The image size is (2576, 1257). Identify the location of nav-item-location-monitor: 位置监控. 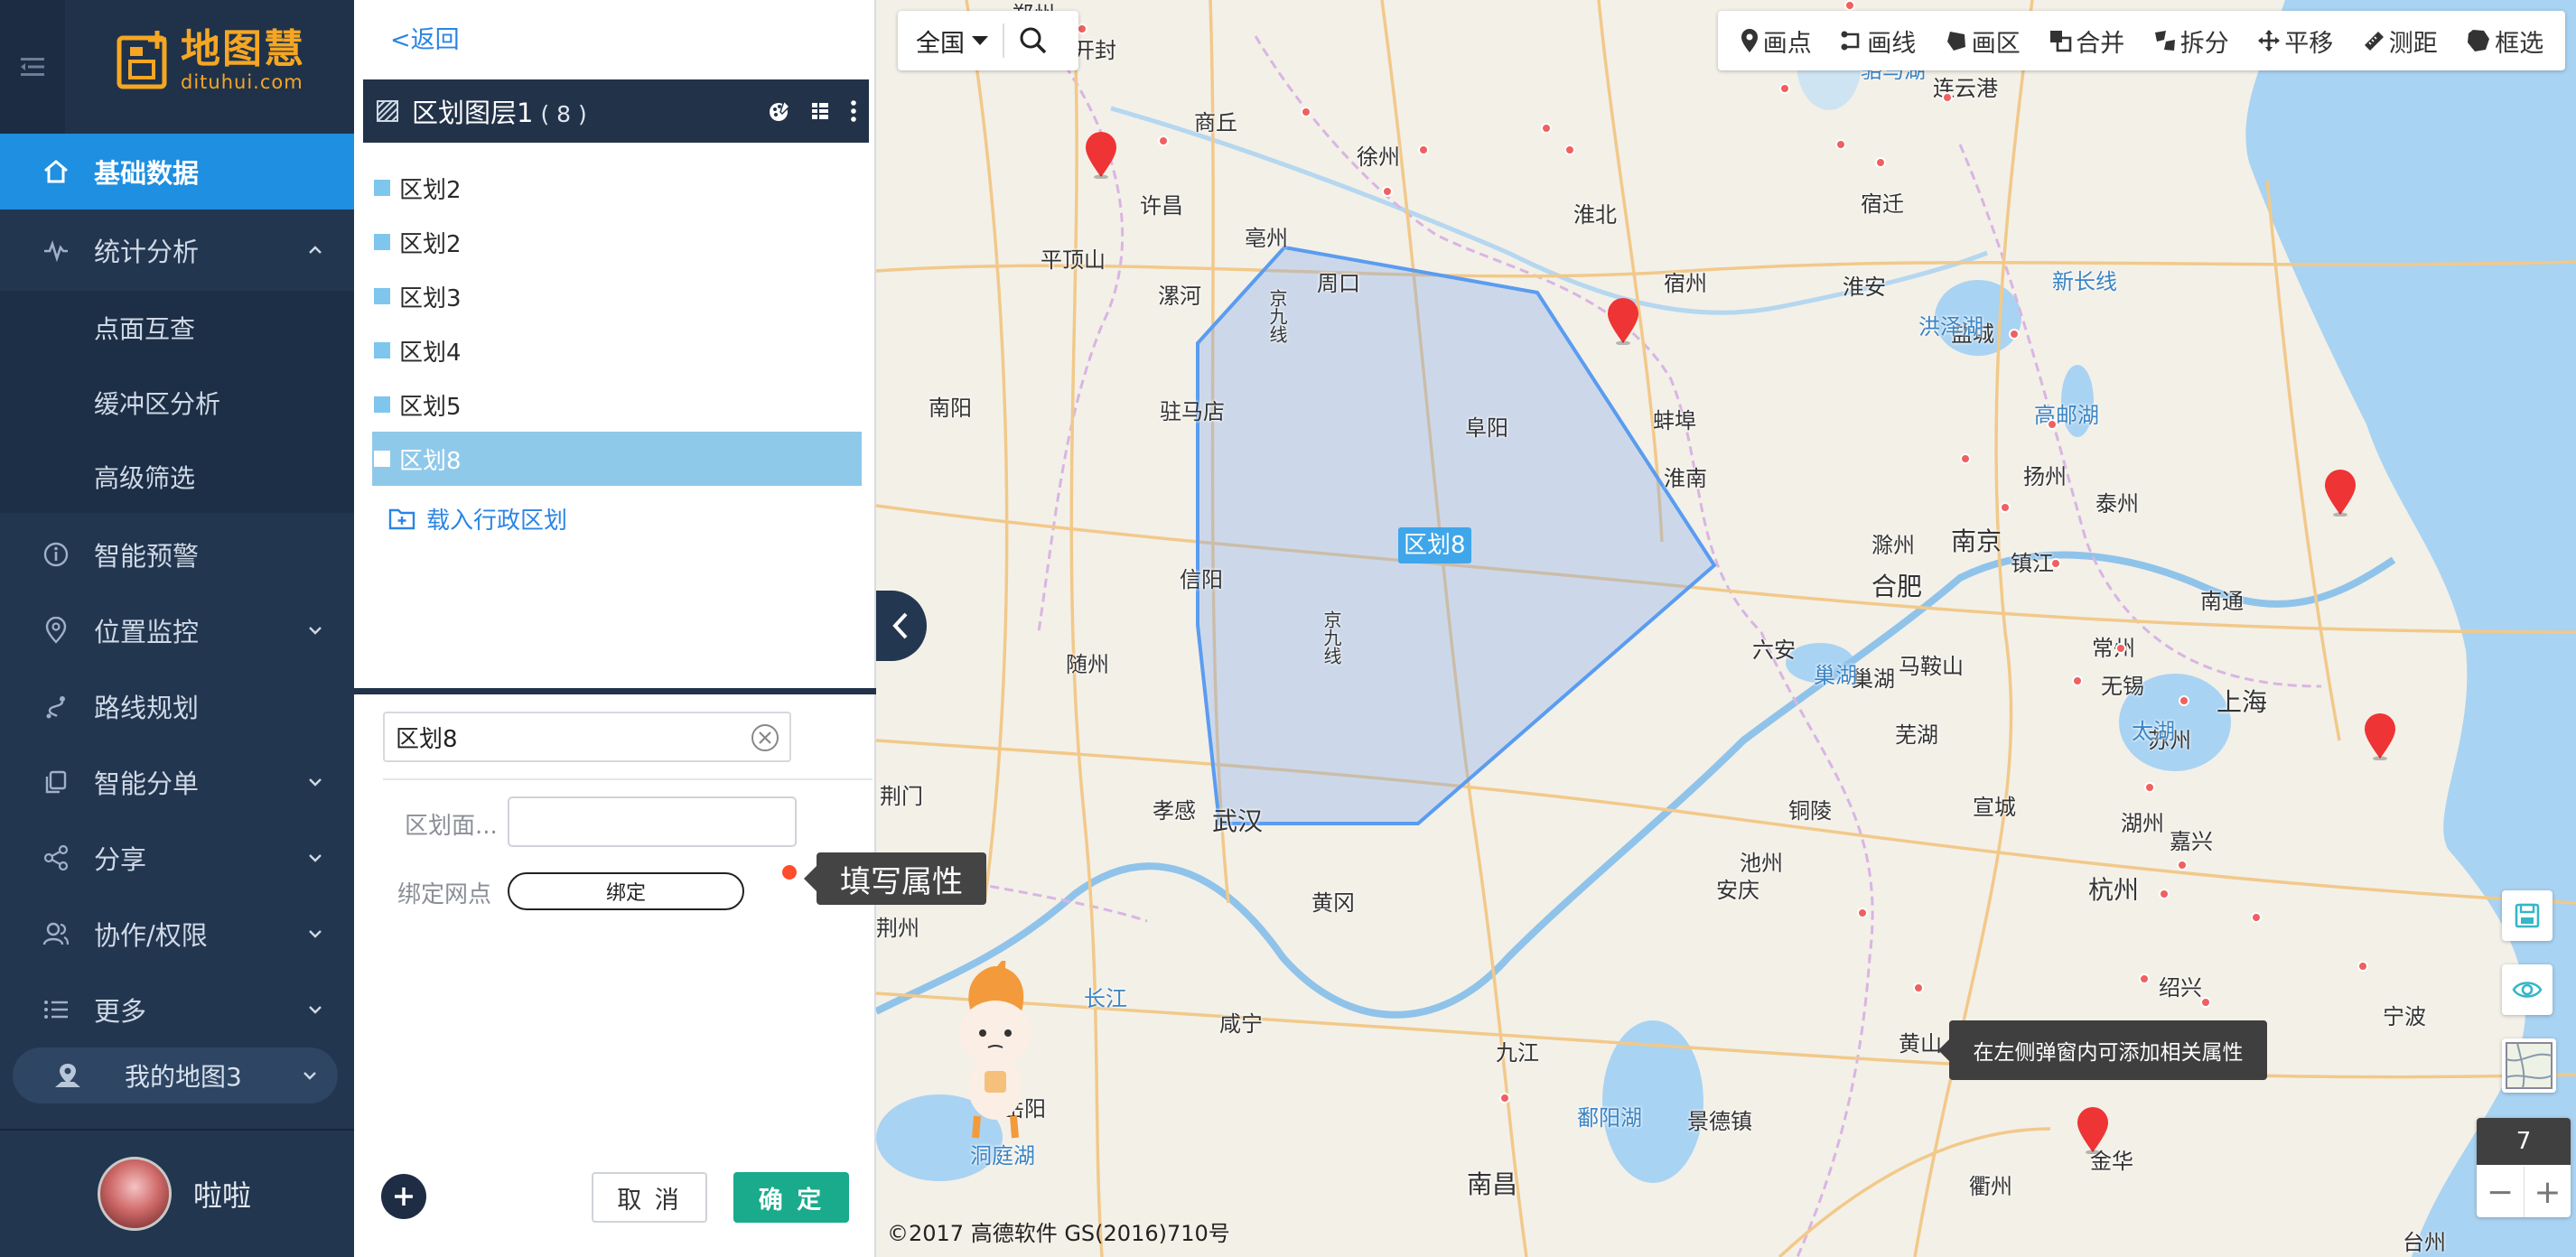
(177, 630).